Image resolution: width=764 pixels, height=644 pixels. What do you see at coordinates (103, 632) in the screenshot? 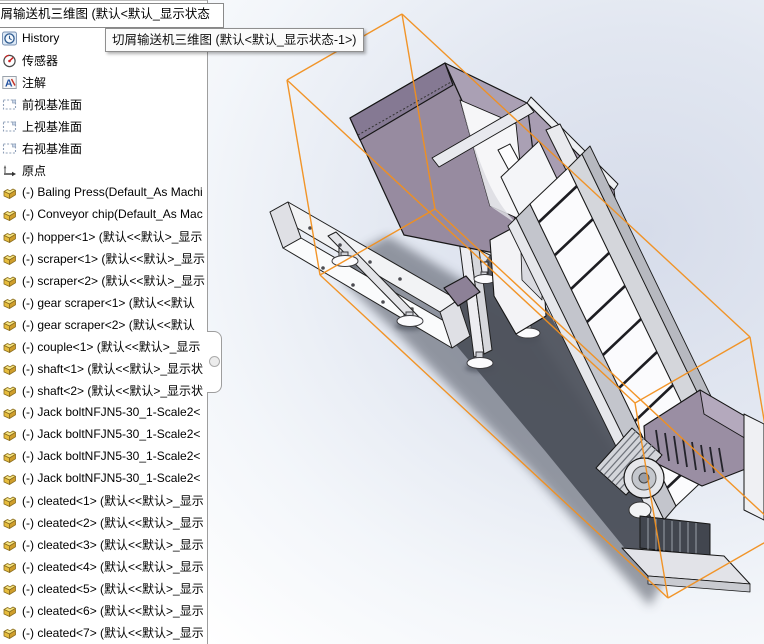
I see `tree-item: (-) cleated<7> (默认<<默认>_显示` at bounding box center [103, 632].